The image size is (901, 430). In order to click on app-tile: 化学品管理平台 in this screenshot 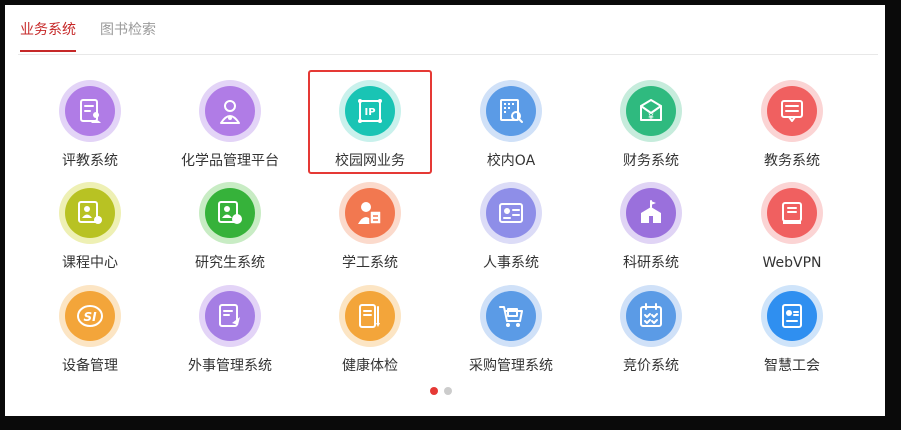, I will do `click(230, 130)`.